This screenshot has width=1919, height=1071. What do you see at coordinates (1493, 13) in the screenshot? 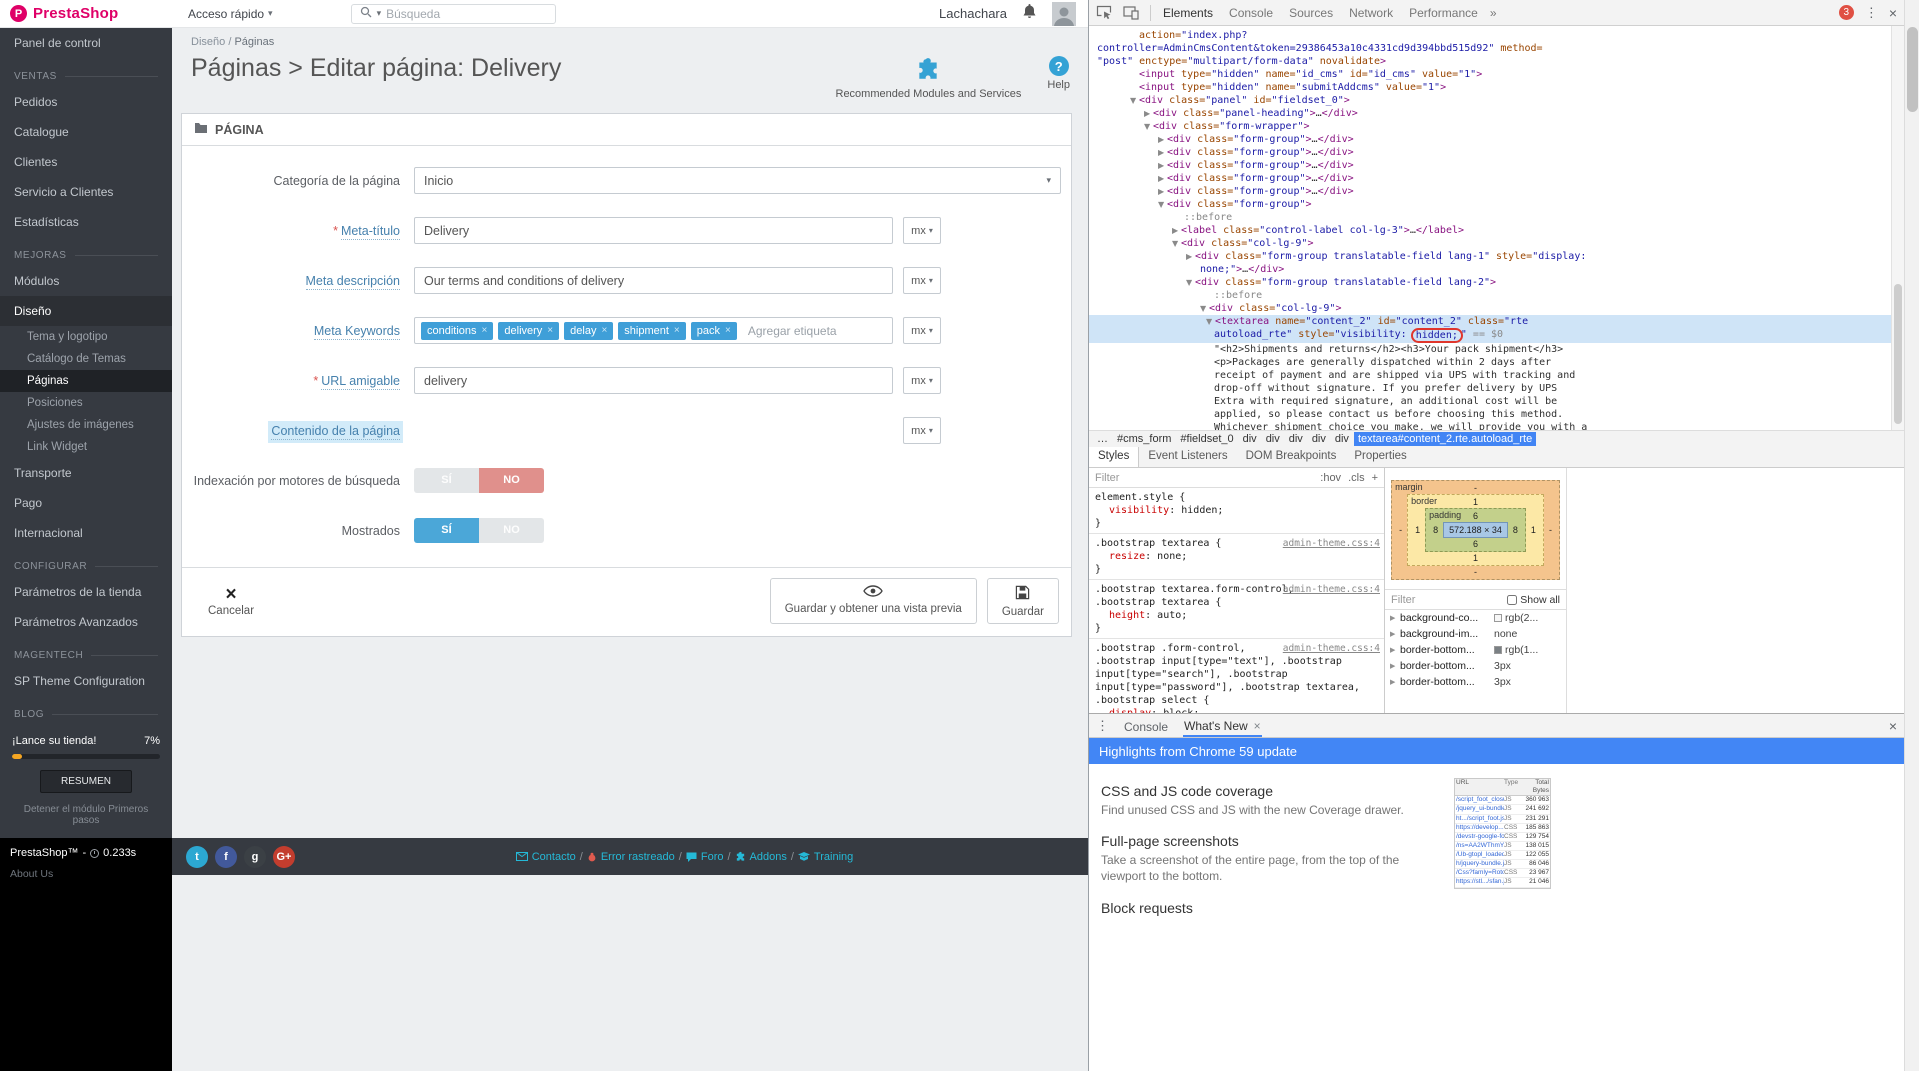
I see `more-tabs-chevron: »` at bounding box center [1493, 13].